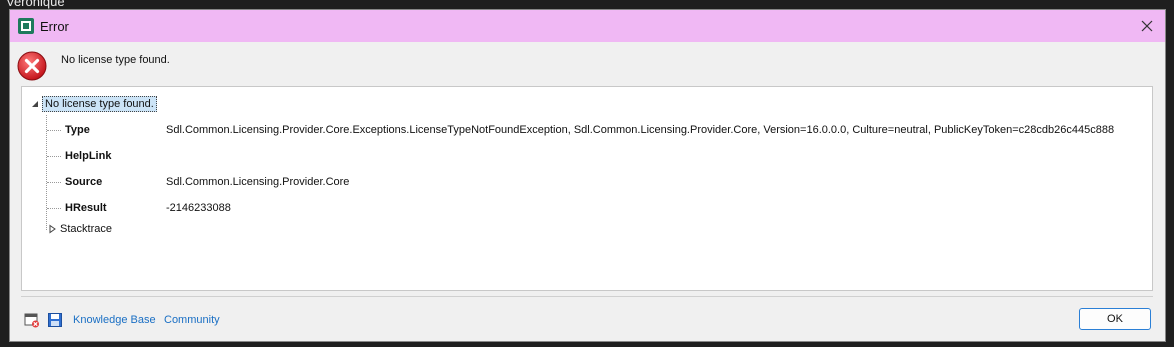 The image size is (1174, 347). What do you see at coordinates (26, 26) in the screenshot?
I see `app-icon` at bounding box center [26, 26].